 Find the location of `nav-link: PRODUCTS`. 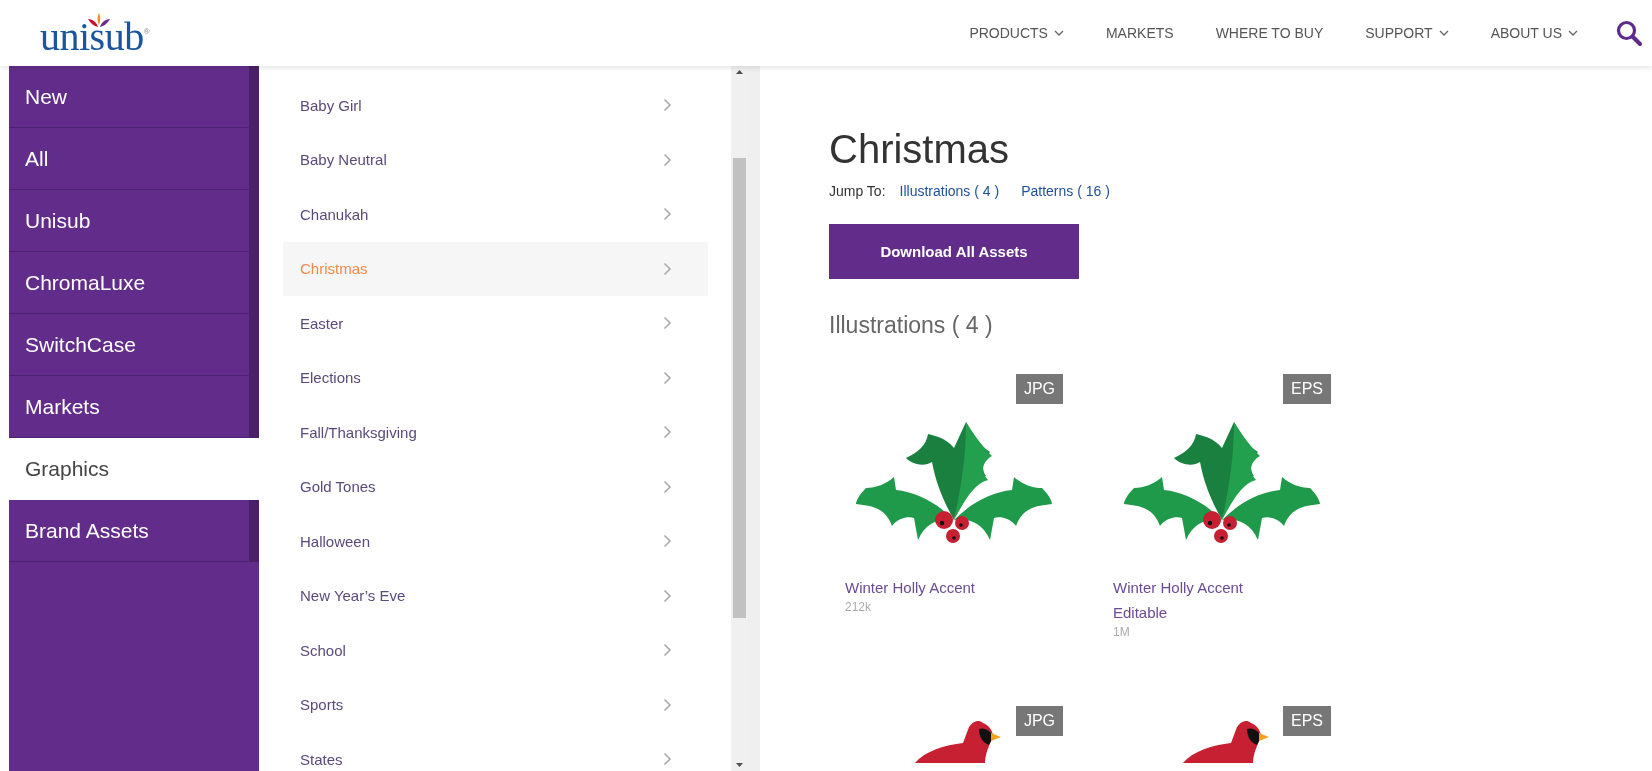

nav-link: PRODUCTS is located at coordinates (1016, 33).